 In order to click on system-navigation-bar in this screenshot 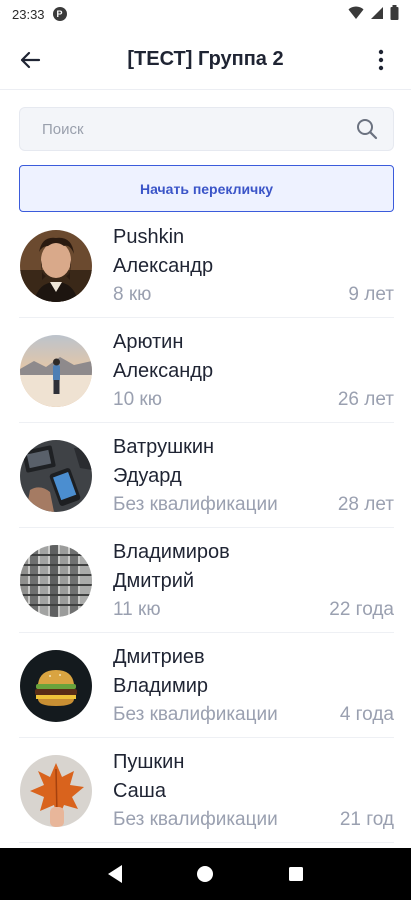, I will do `click(205, 874)`.